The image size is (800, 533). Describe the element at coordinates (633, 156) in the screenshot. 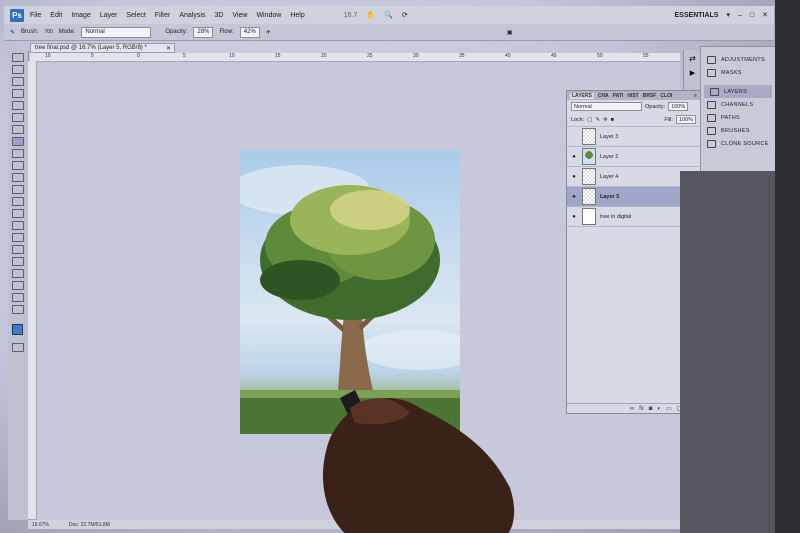

I see `layer-row-layer-2: ● Layer 2` at that location.